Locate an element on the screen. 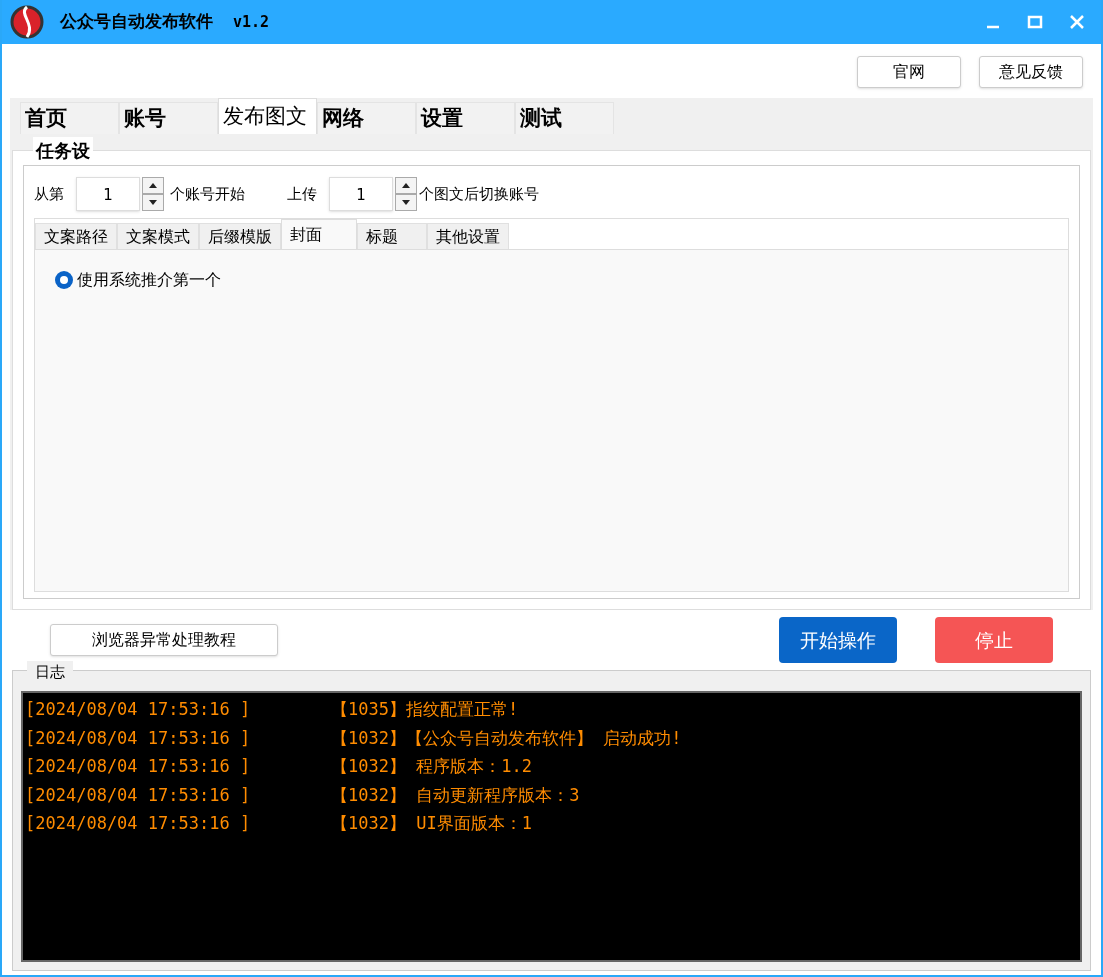 The image size is (1103, 977). radio-label: 使用系统推介第一个 is located at coordinates (149, 280).